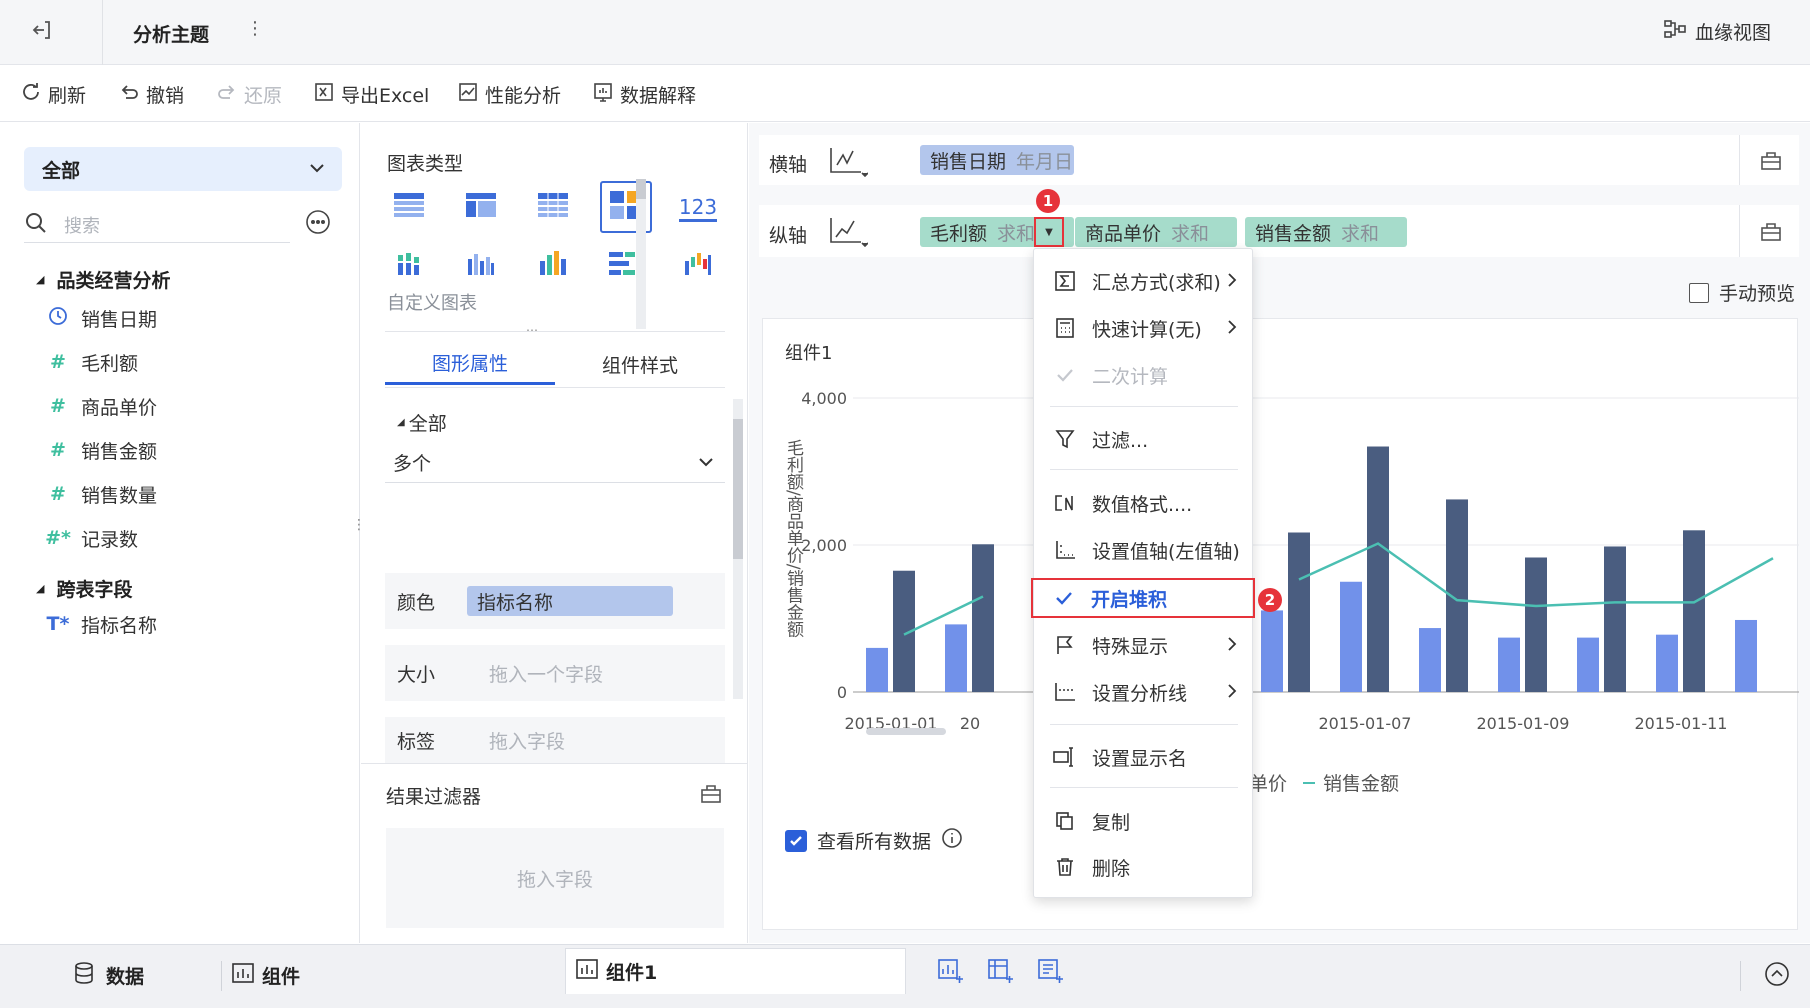 This screenshot has width=1810, height=1008. Describe the element at coordinates (553, 266) in the screenshot. I see `chart-type-column-color` at that location.